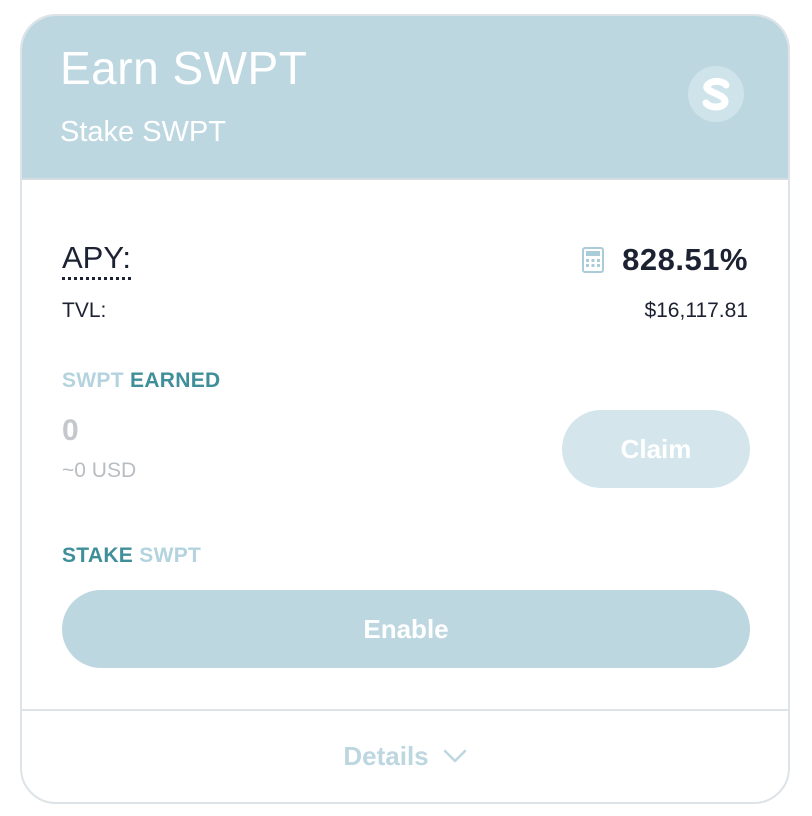 This screenshot has height=816, width=812. Describe the element at coordinates (99, 470) in the screenshot. I see `earned-usd-value: ~0 USD` at that location.